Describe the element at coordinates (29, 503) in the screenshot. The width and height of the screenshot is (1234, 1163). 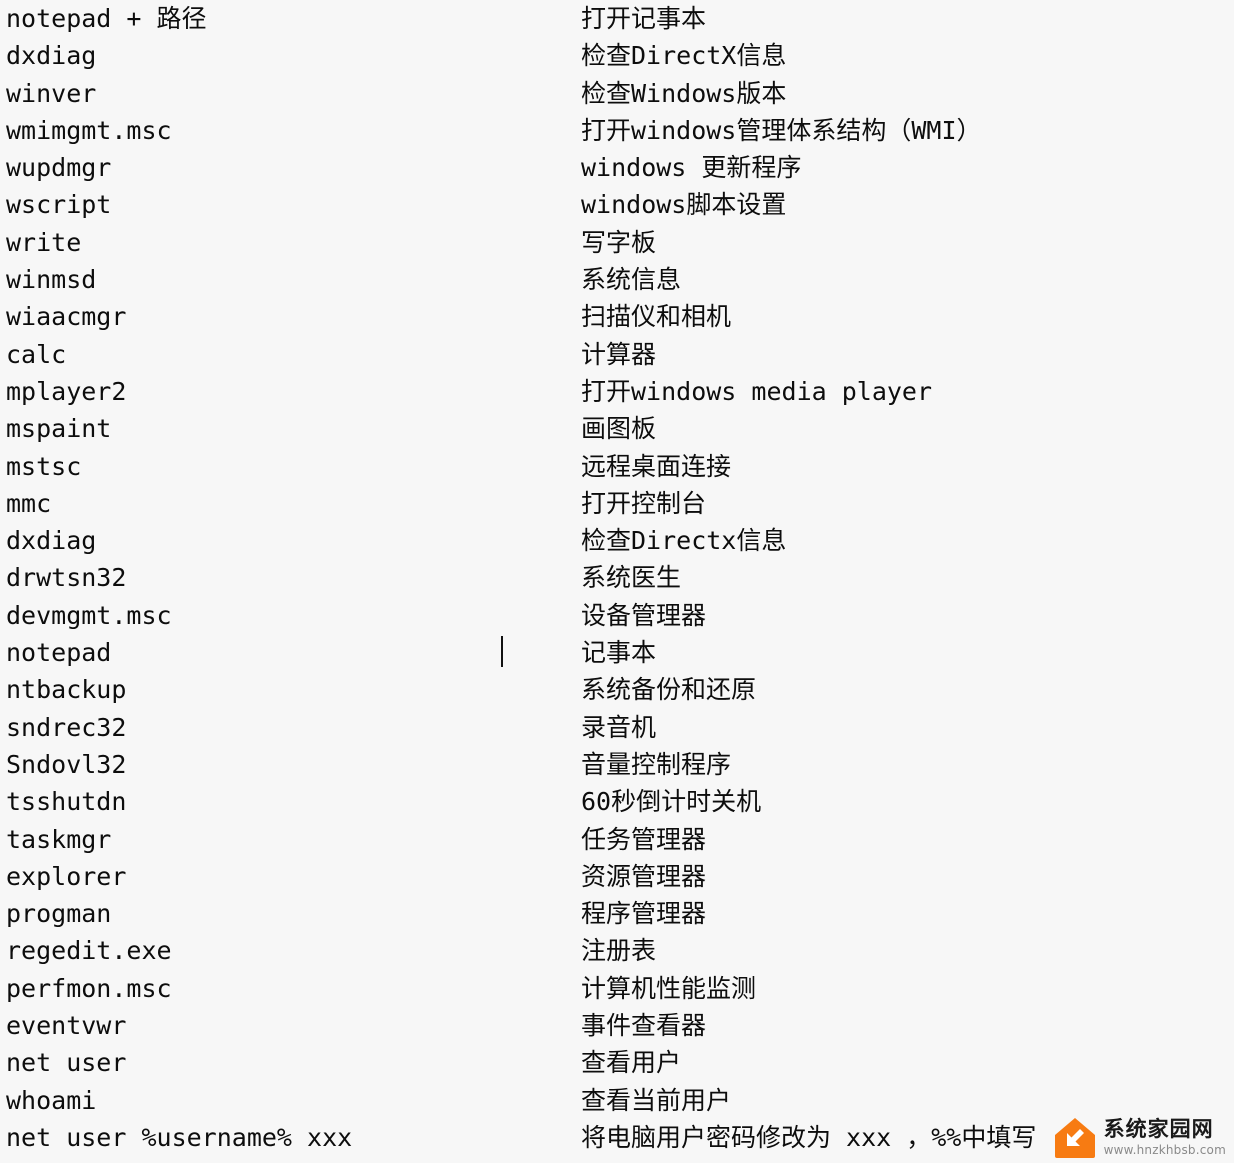
I see `command-name: mmc` at that location.